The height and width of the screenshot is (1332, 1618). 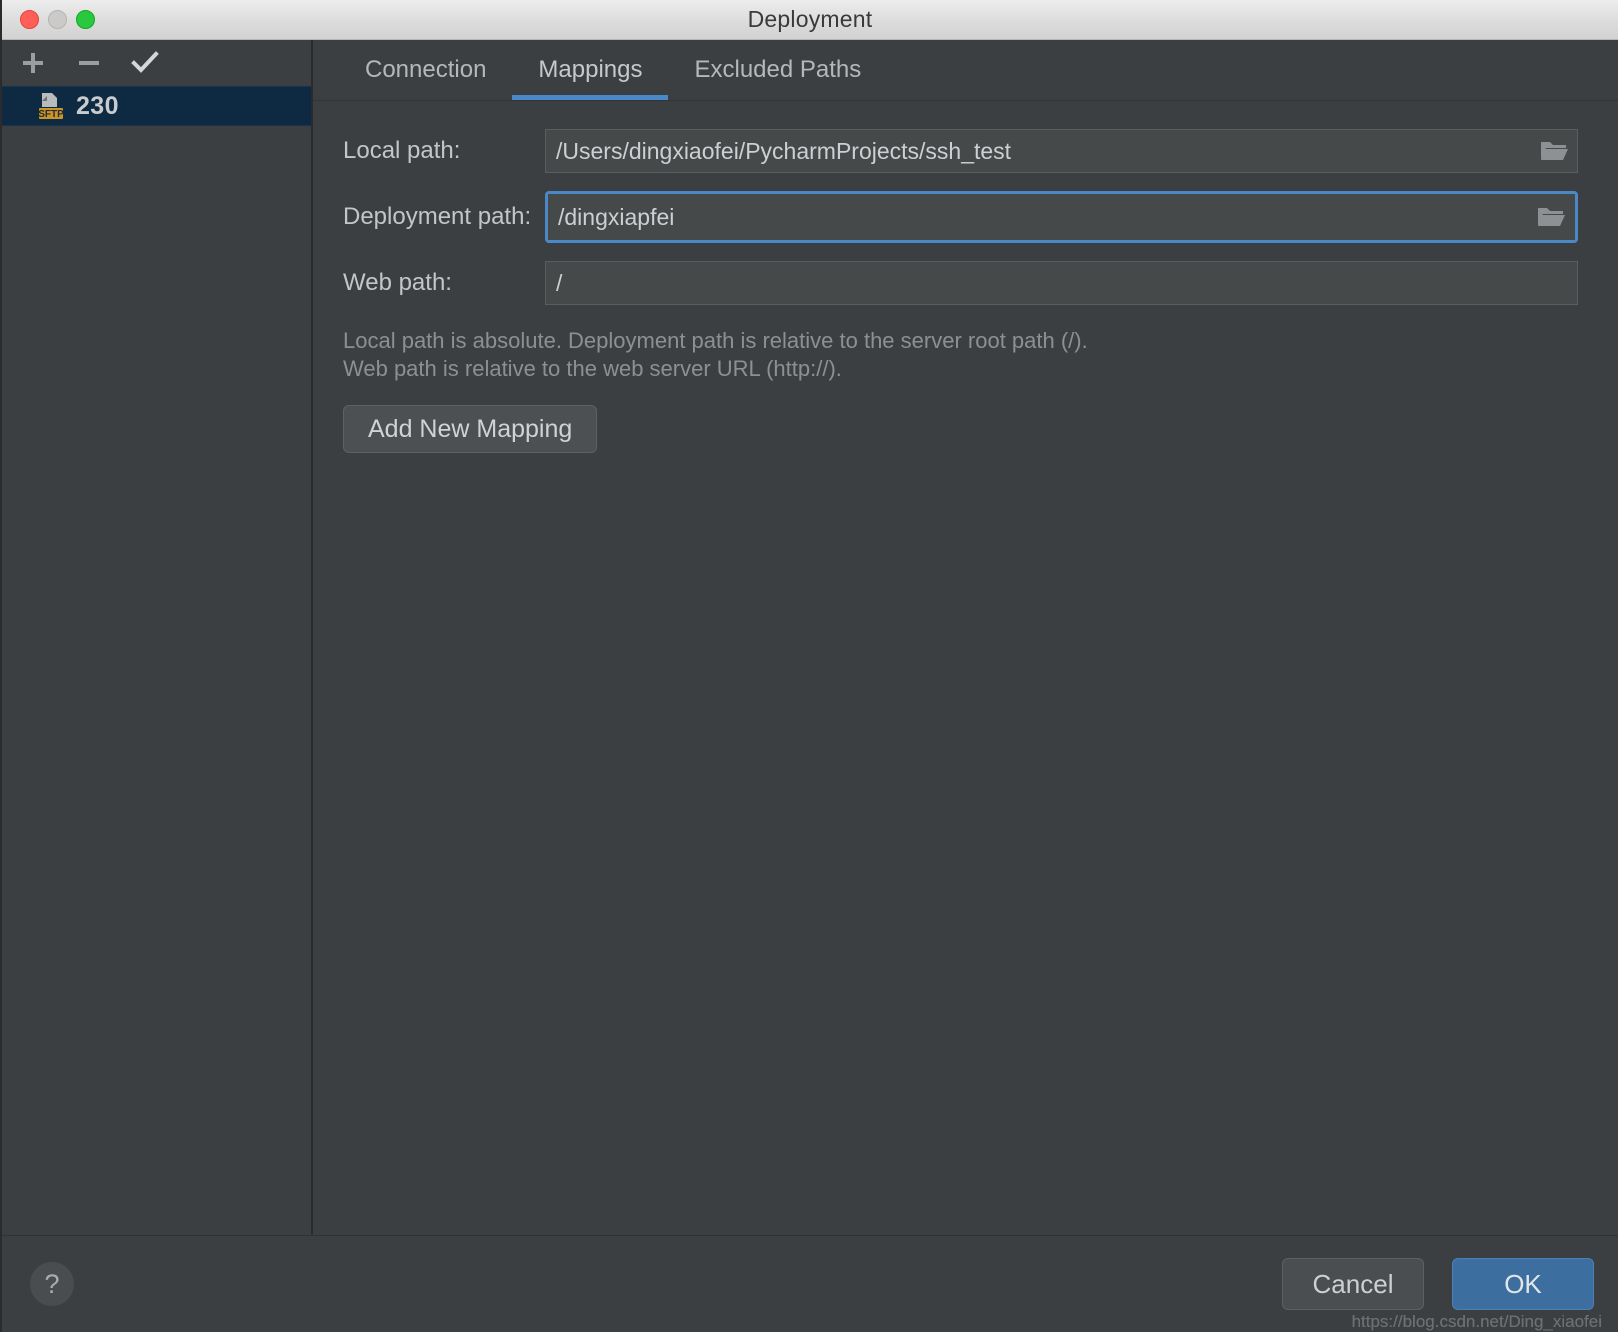 I want to click on local-path-label: Local path:, so click(x=402, y=150).